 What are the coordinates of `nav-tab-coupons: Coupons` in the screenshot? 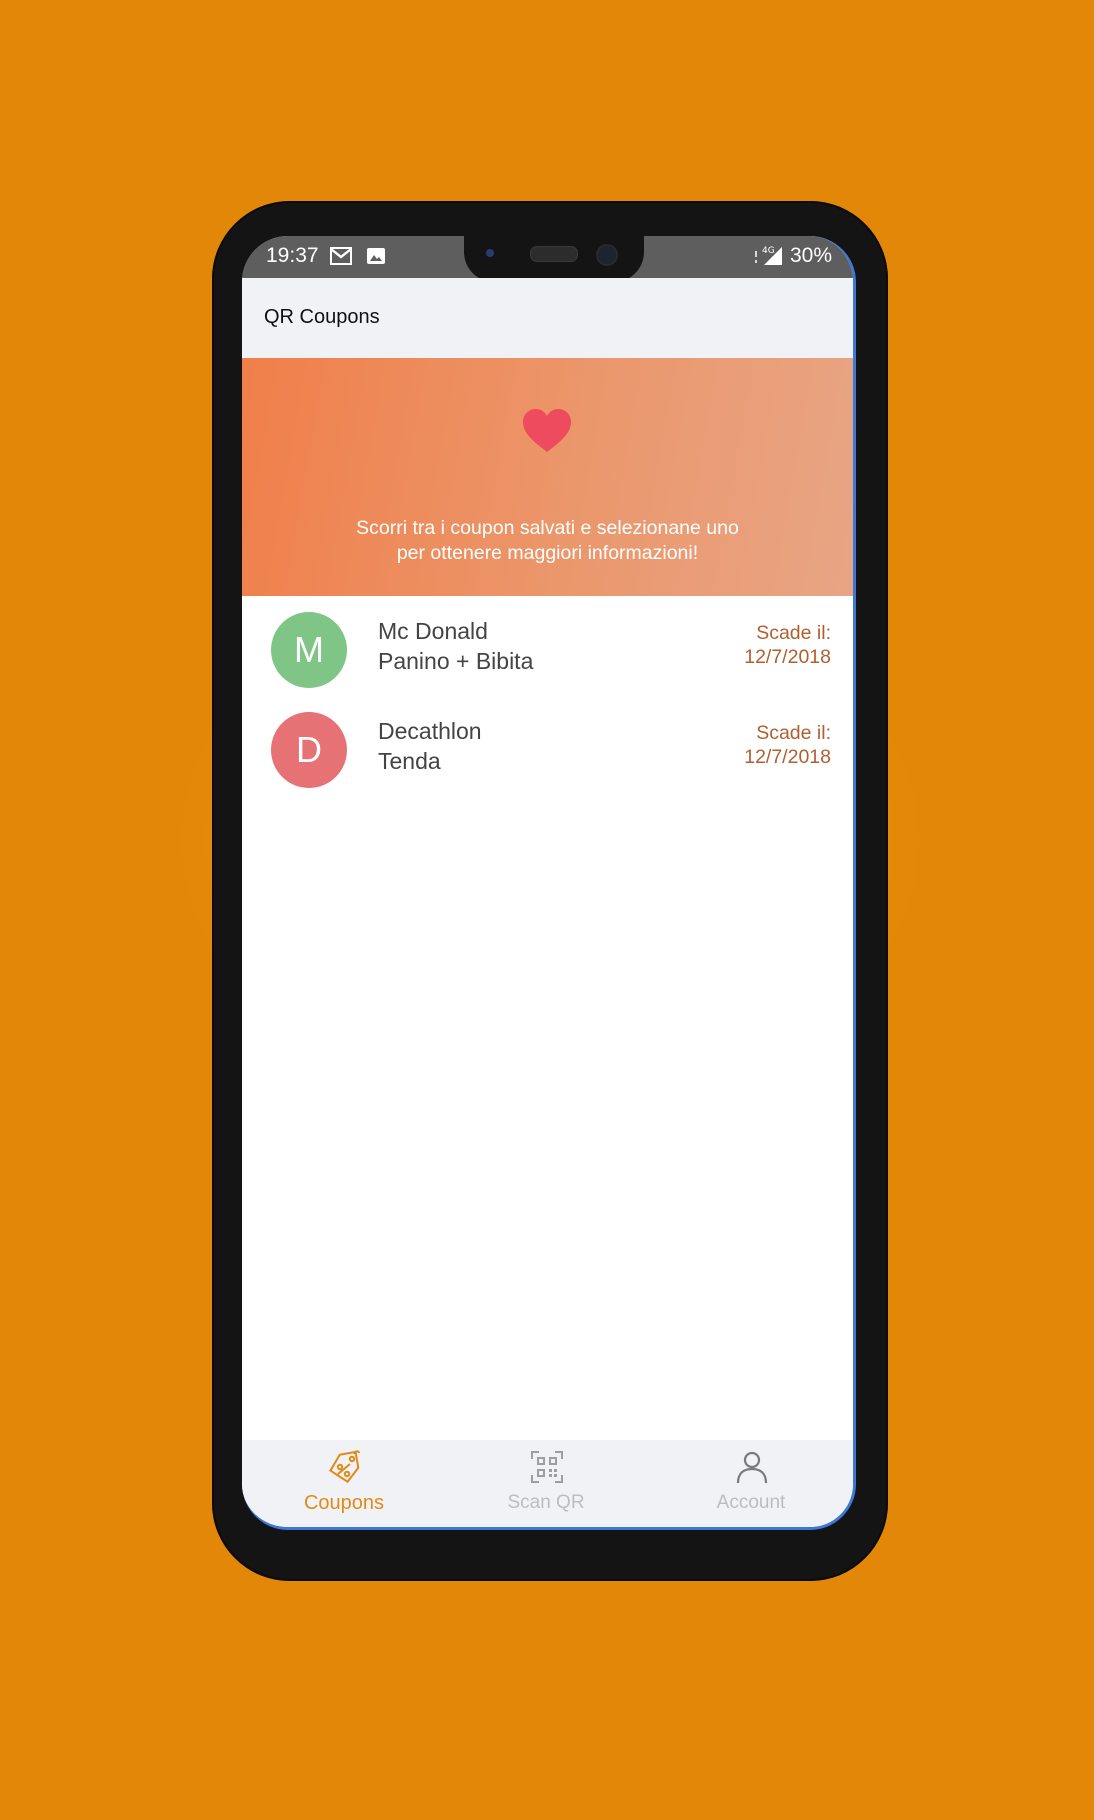 It's located at (344, 1483).